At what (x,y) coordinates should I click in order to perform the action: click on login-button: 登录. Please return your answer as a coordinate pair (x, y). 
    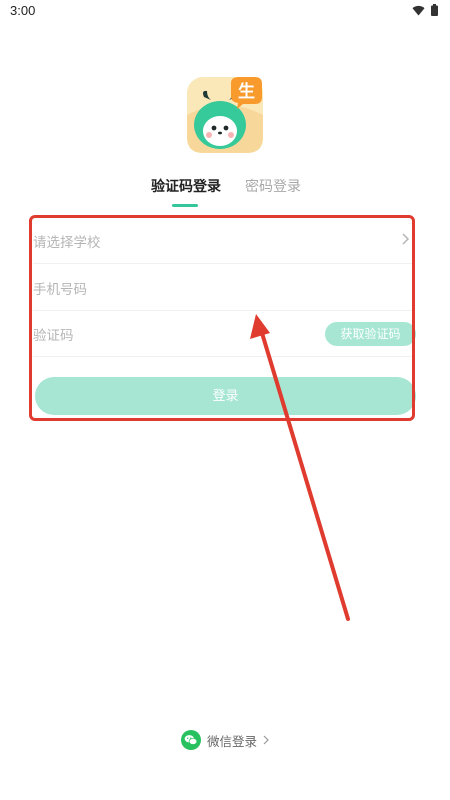
    Looking at the image, I should click on (225, 396).